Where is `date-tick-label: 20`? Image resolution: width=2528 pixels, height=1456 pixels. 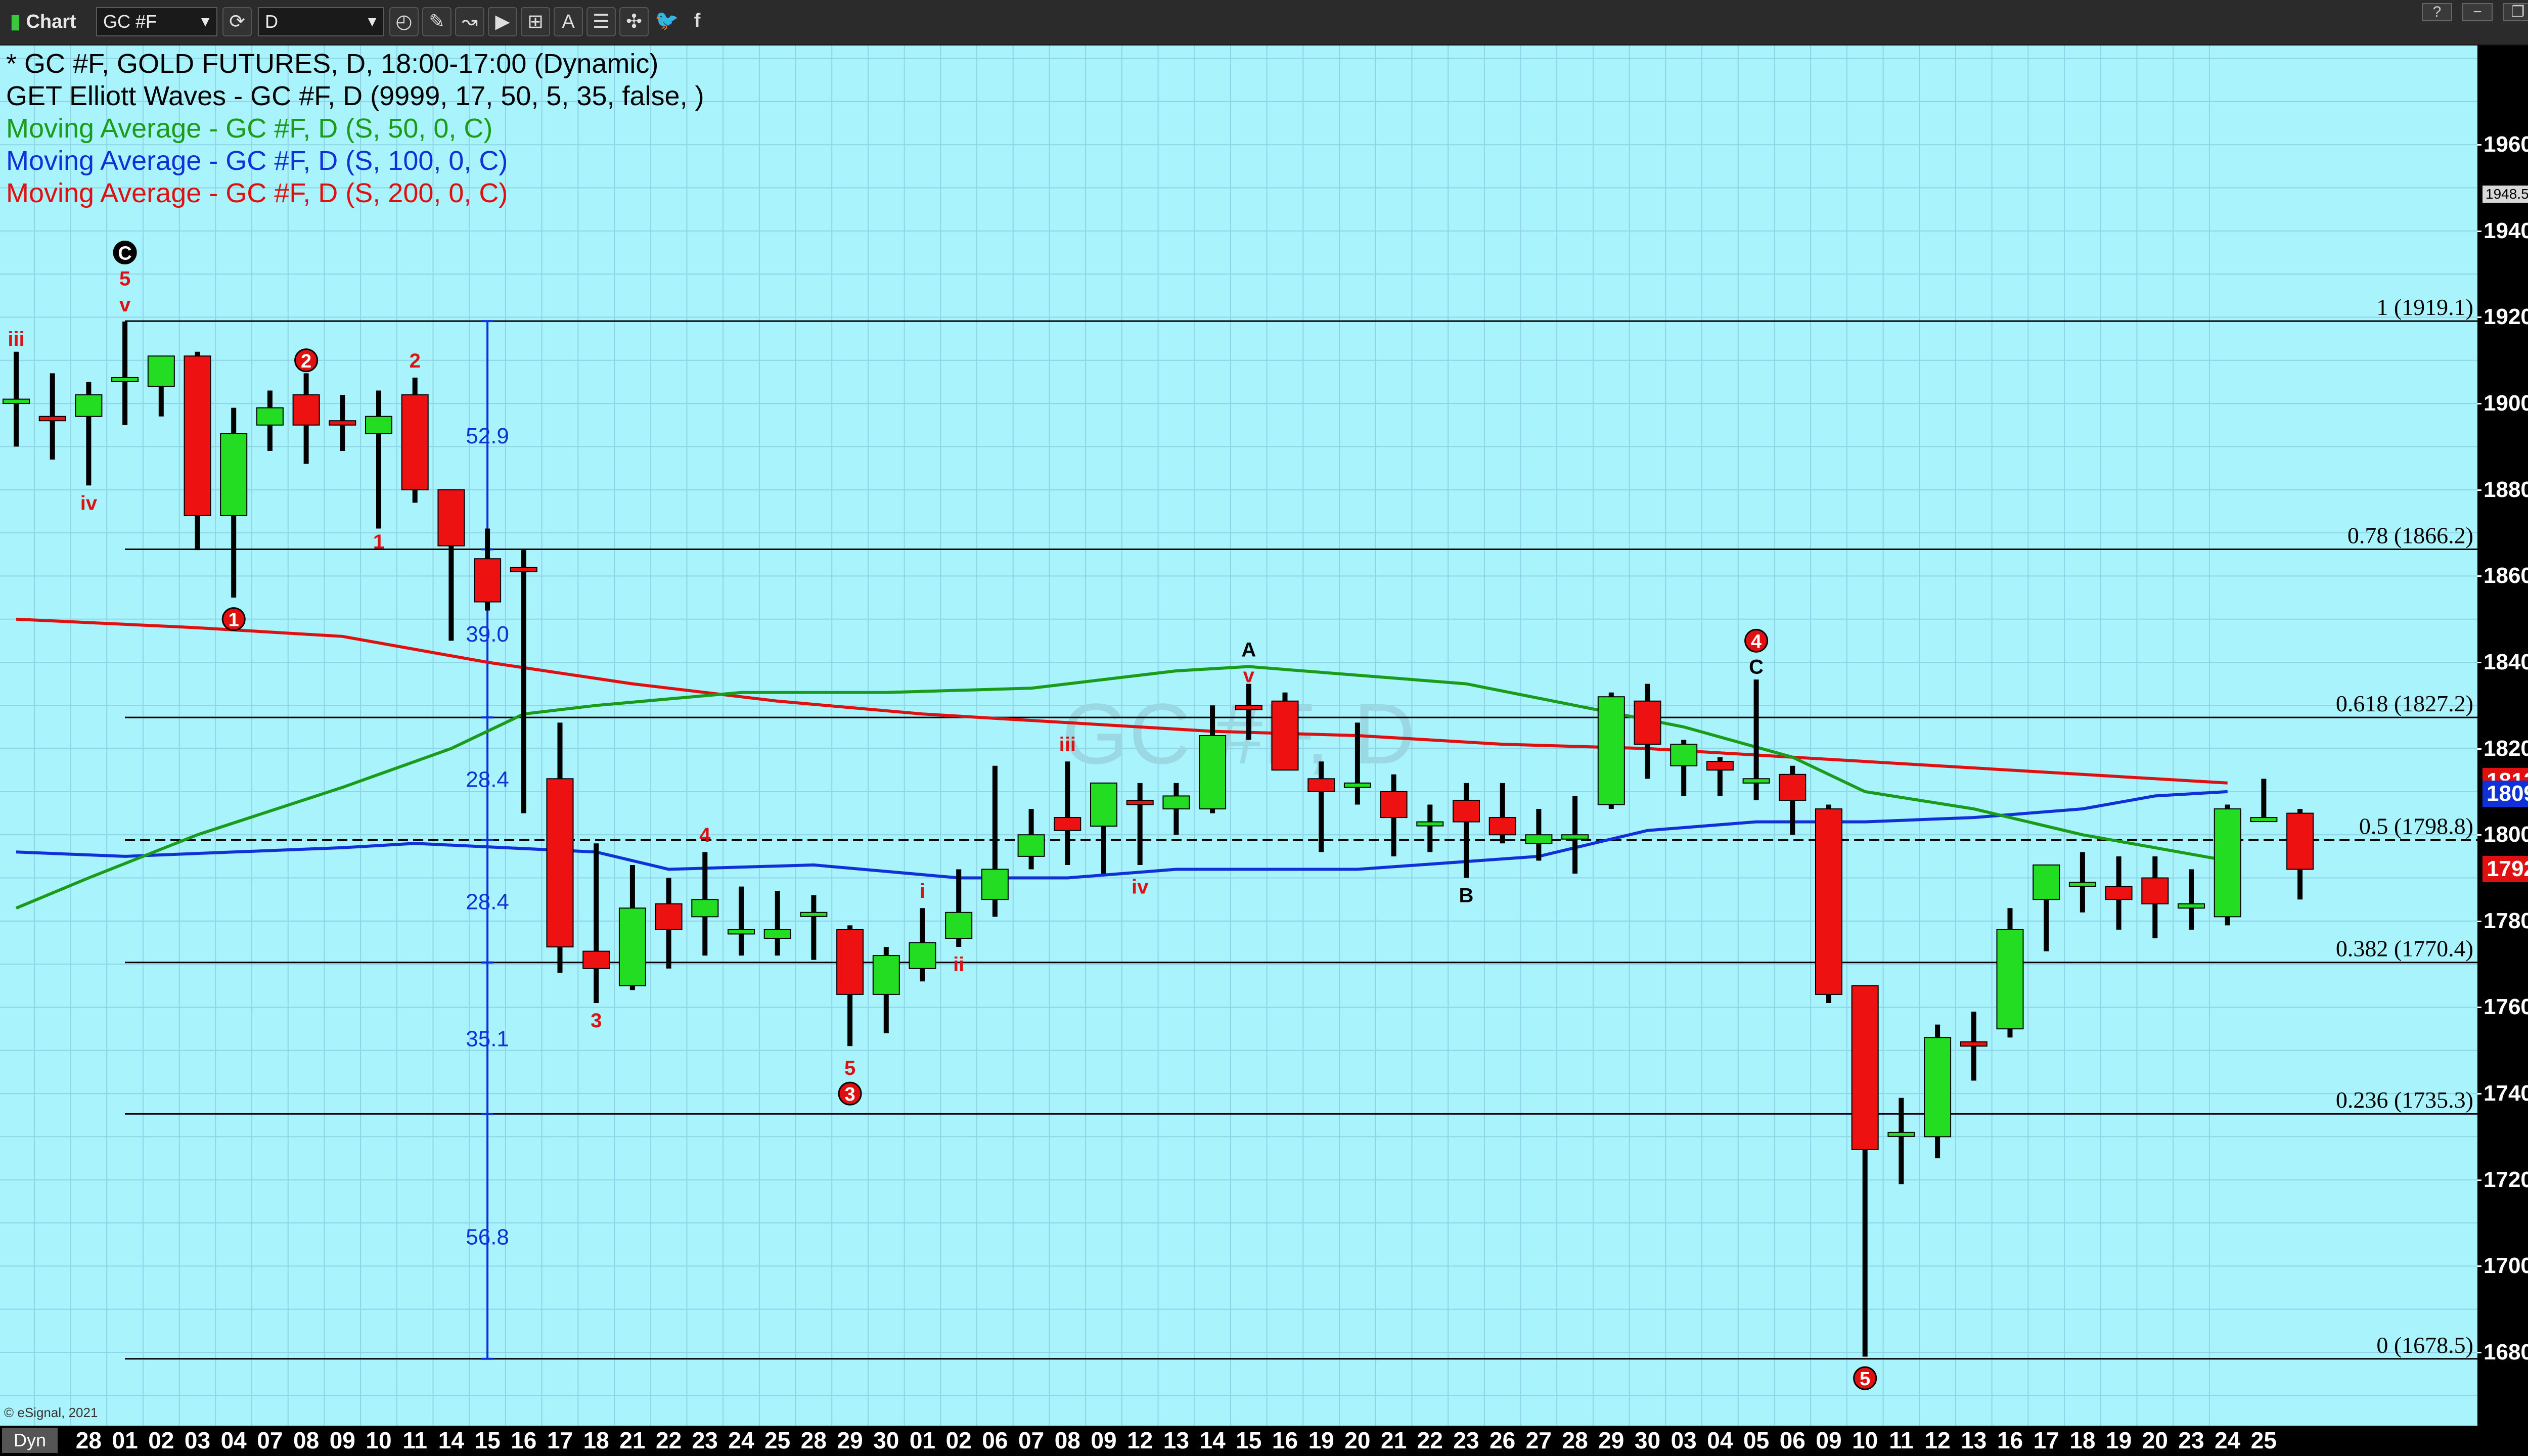
date-tick-label: 20 is located at coordinates (1358, 1440).